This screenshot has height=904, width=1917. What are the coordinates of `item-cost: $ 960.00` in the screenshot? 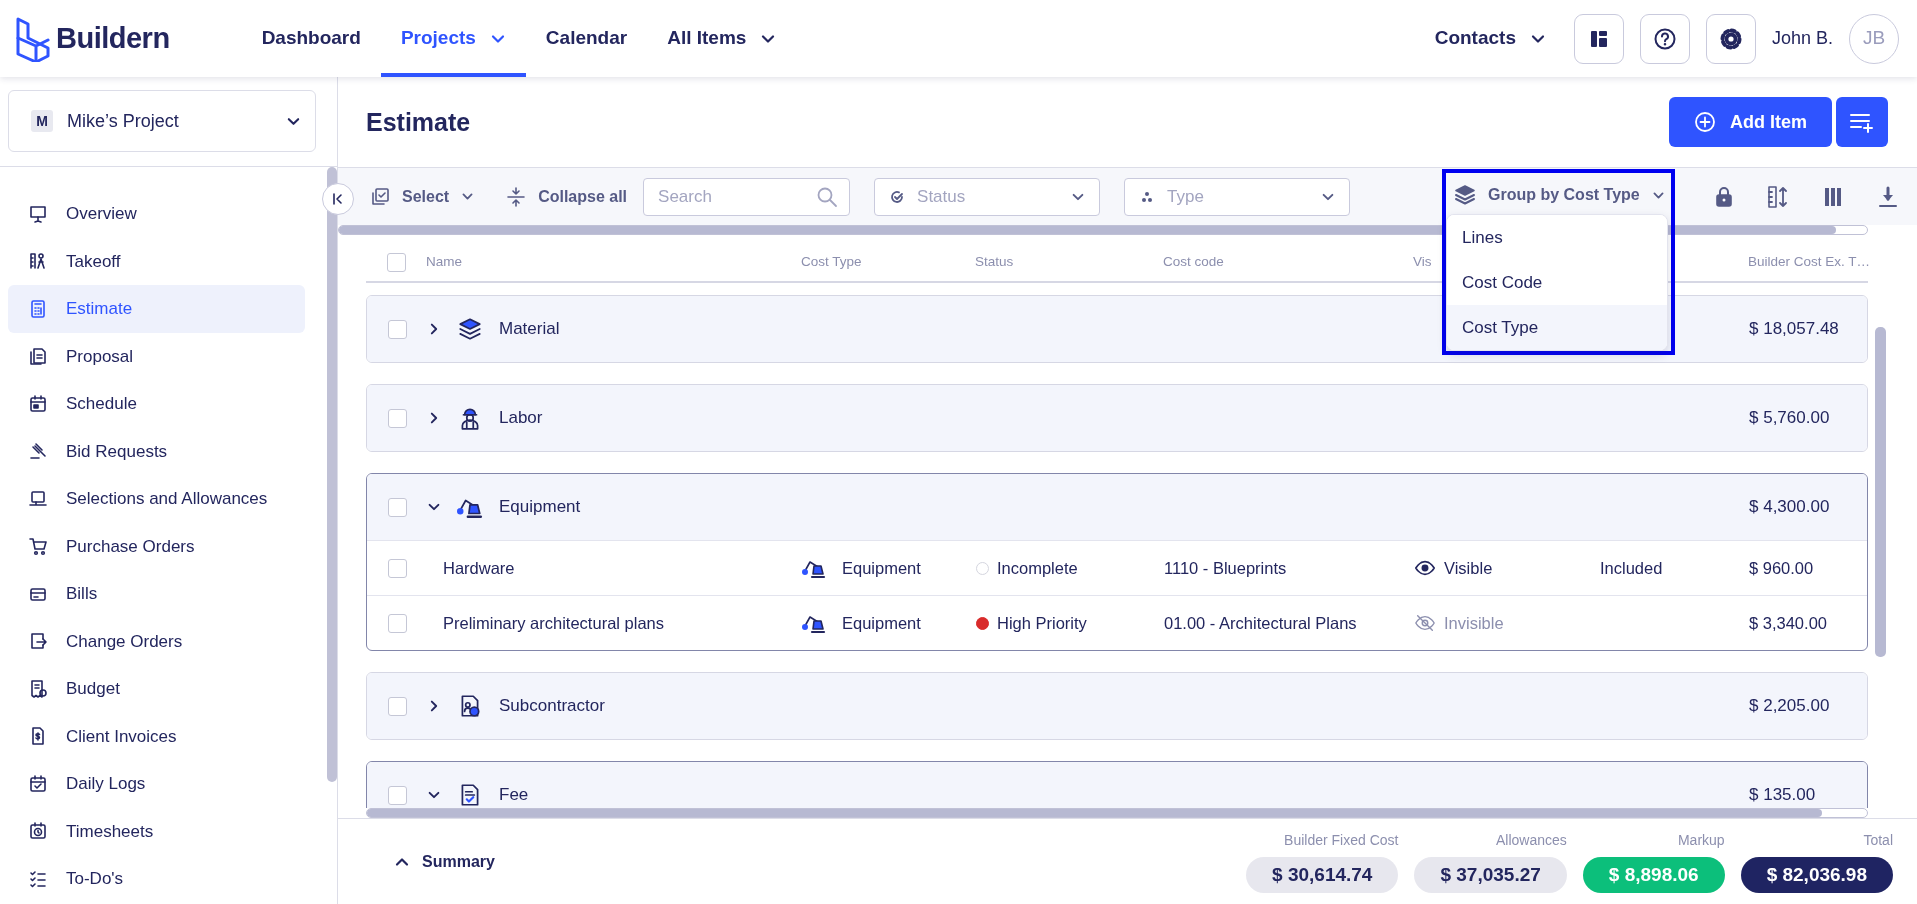 It's located at (1782, 568).